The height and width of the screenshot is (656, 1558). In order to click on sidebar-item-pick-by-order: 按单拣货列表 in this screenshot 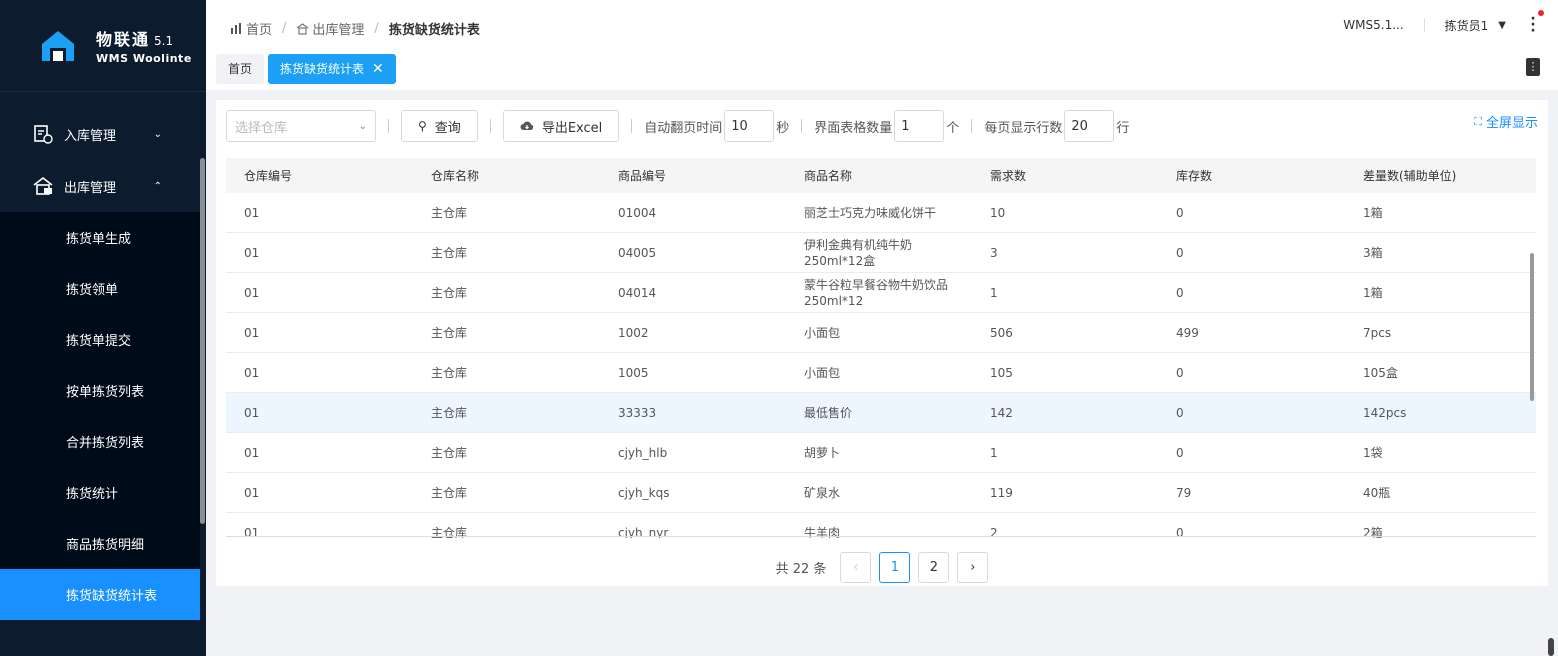, I will do `click(100, 390)`.